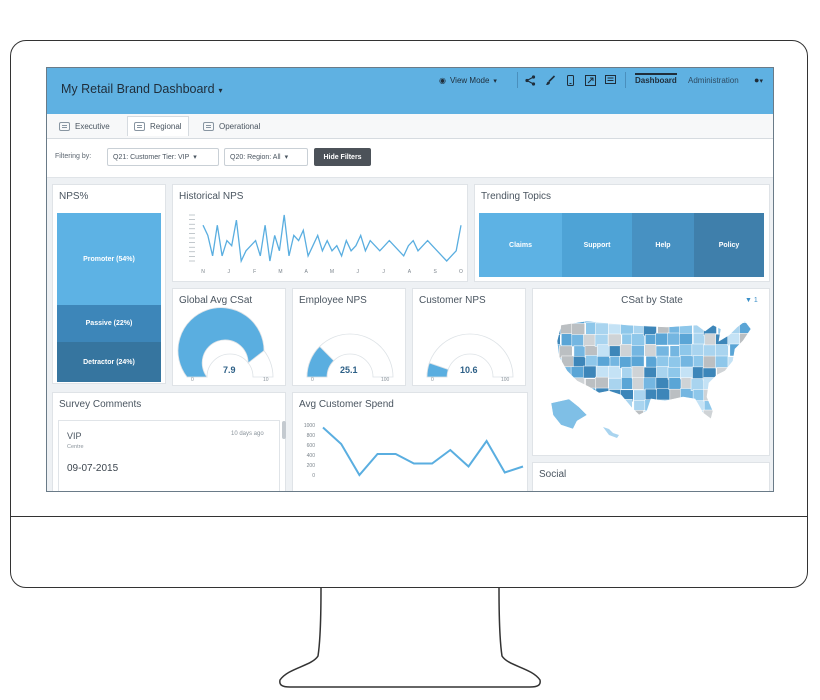  What do you see at coordinates (520, 245) in the screenshot?
I see `topic-claims: Claims` at bounding box center [520, 245].